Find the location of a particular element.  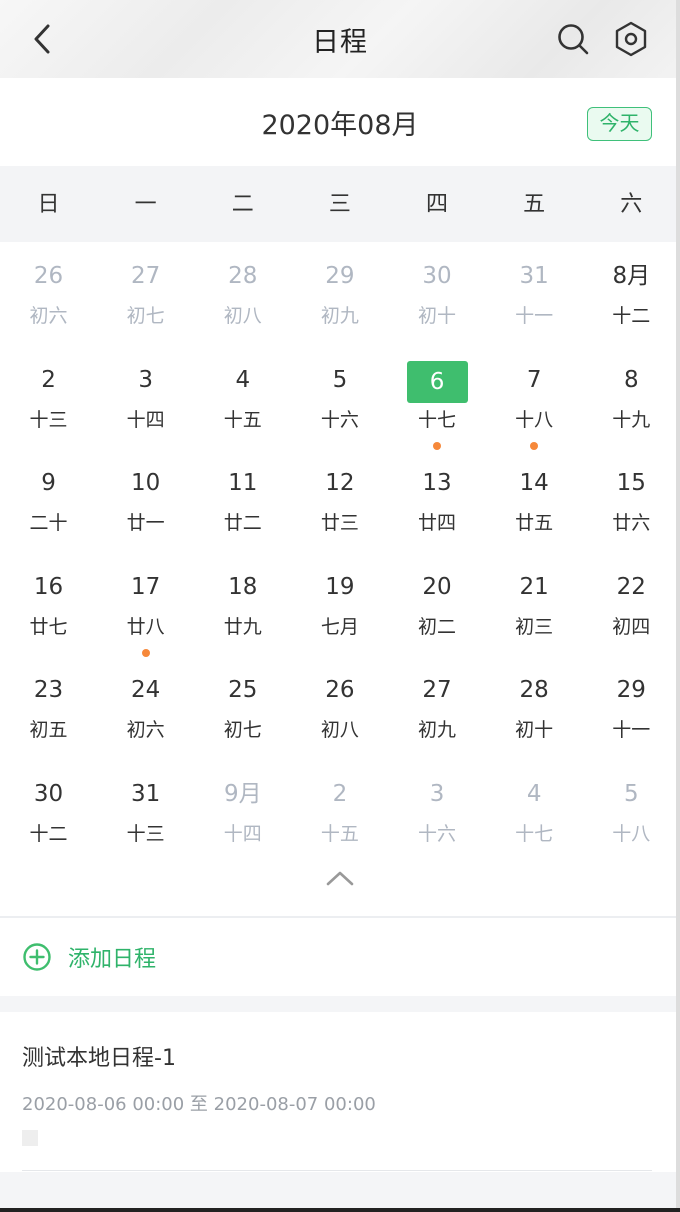

calendar-day: 10 廿一 is located at coordinates (145, 501).